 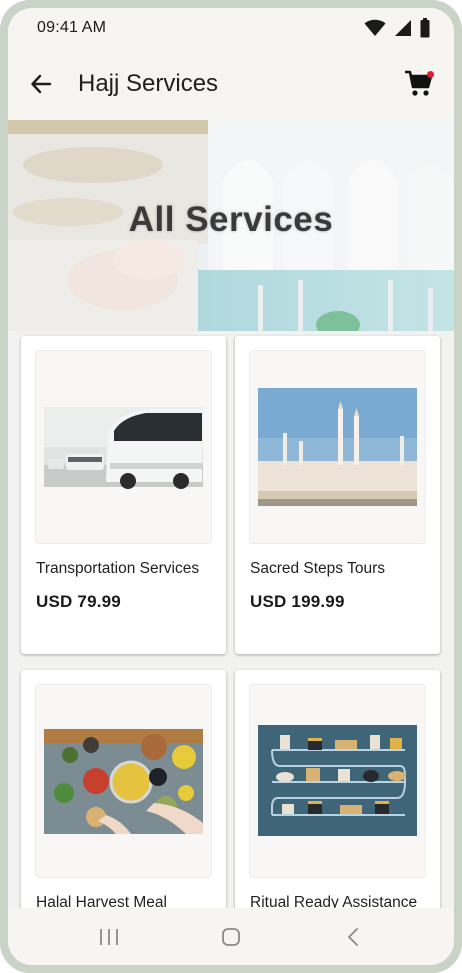 What do you see at coordinates (148, 83) in the screenshot?
I see `page-title: Hajj Services` at bounding box center [148, 83].